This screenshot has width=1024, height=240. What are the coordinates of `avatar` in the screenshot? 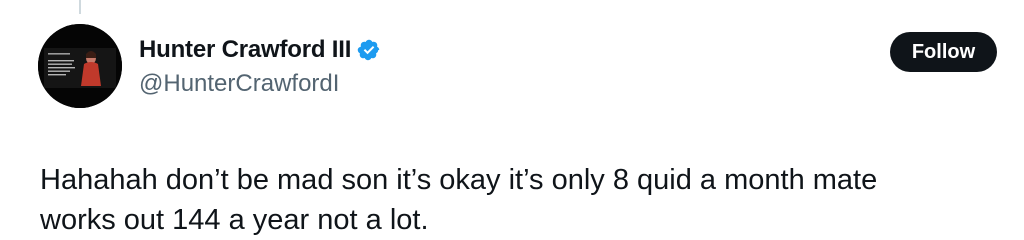 It's located at (80, 66).